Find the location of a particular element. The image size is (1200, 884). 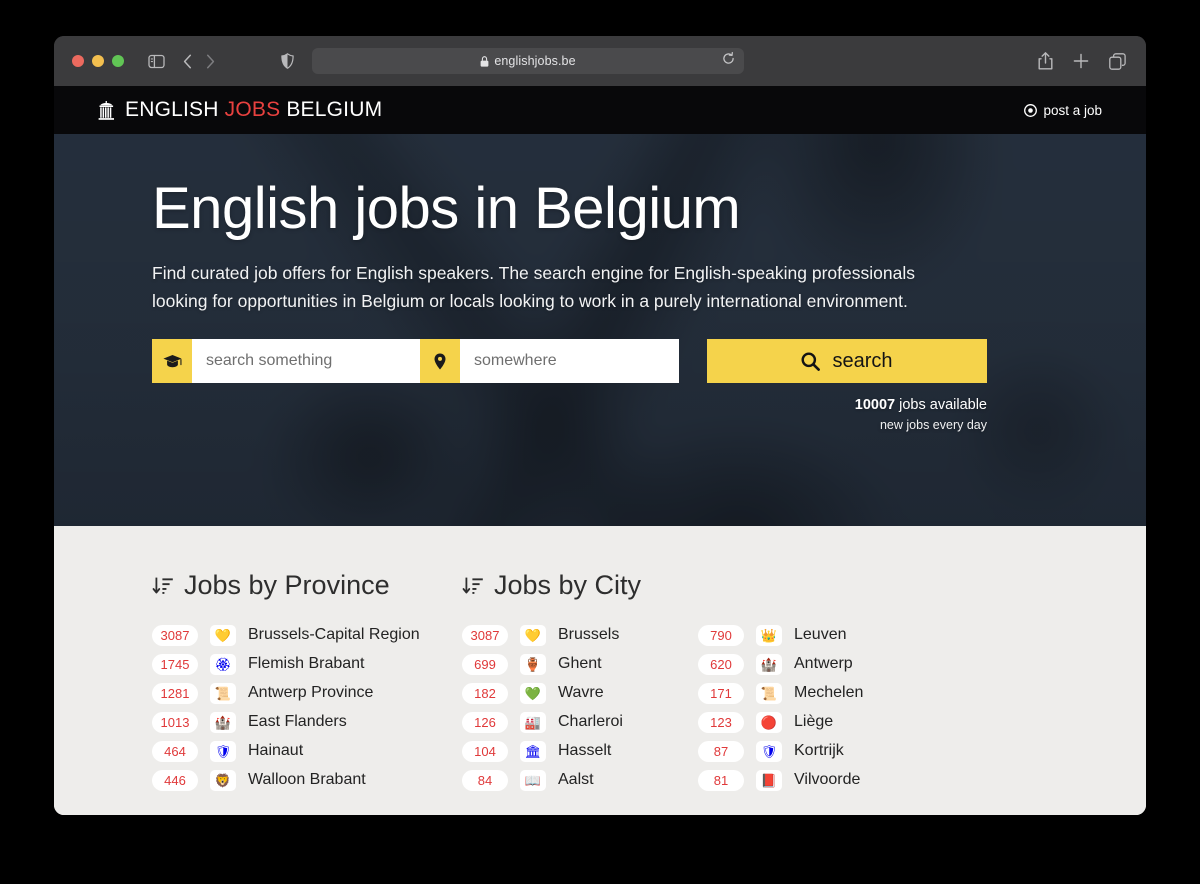

list-item: 87 🛡 Kortrijk is located at coordinates (816, 751).